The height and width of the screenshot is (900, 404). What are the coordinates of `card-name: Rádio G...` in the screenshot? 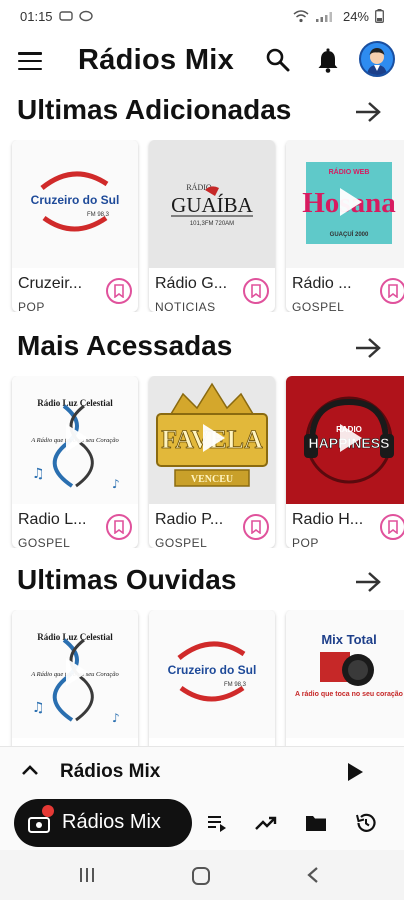 It's located at (191, 283).